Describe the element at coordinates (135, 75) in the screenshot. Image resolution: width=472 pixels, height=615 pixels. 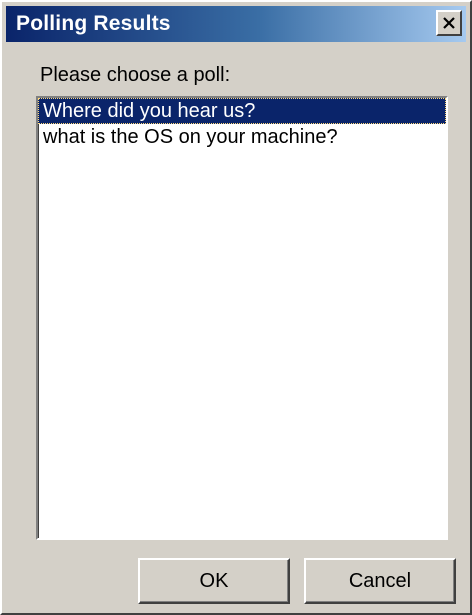
I see `poll-prompt-label: Please choose a poll:` at that location.